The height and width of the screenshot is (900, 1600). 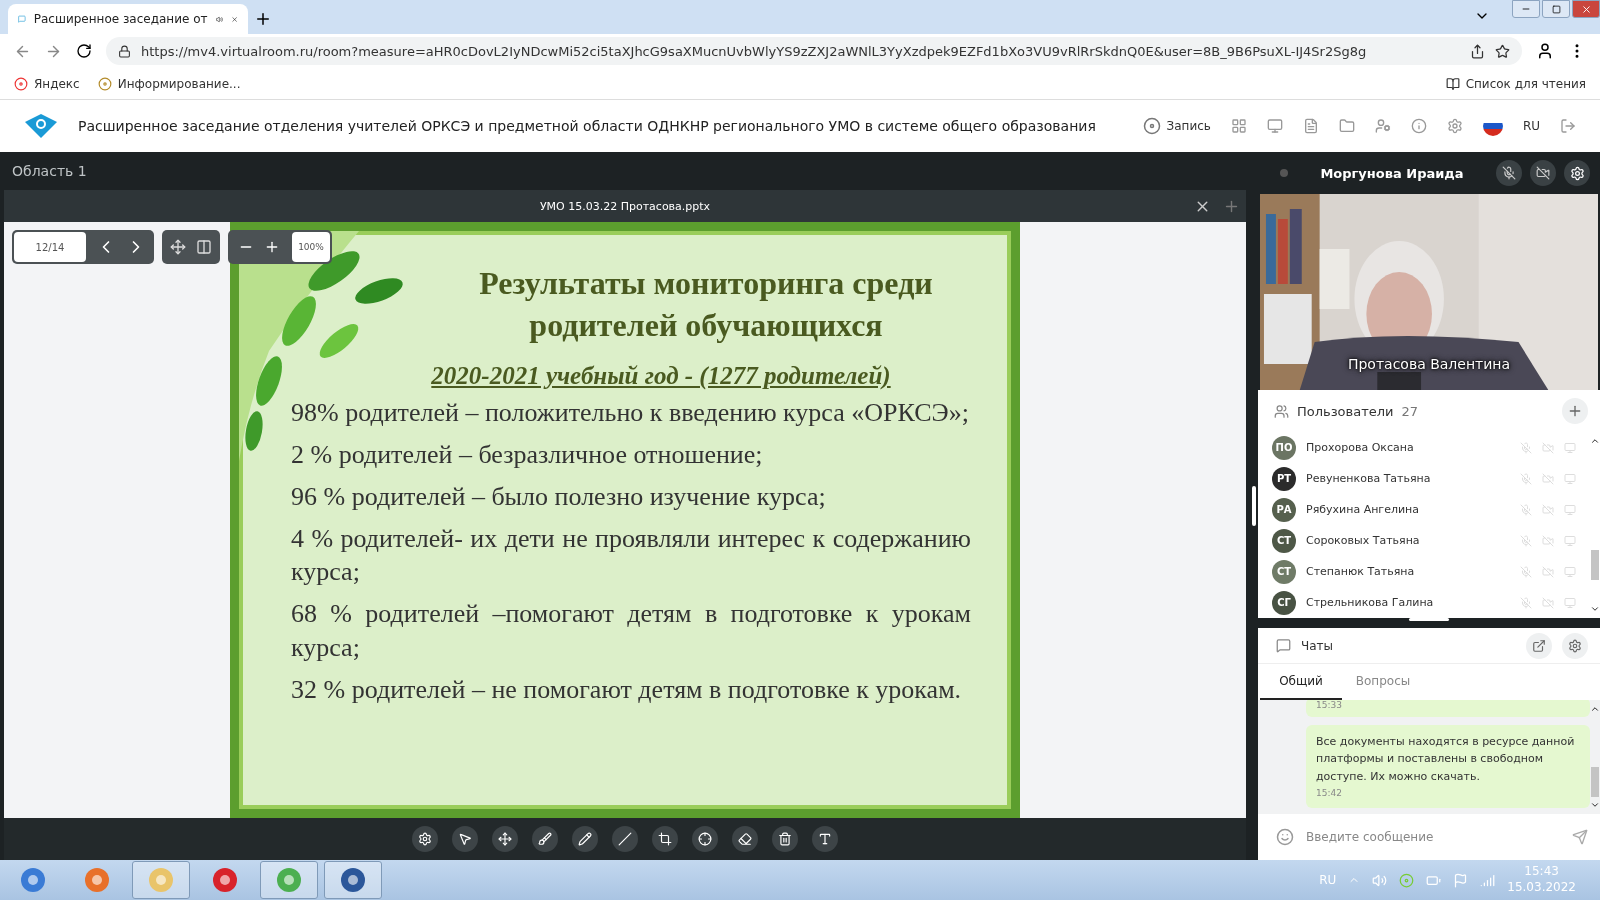 I want to click on user-row: СГ Стрельникова Галина, so click(x=1424, y=602).